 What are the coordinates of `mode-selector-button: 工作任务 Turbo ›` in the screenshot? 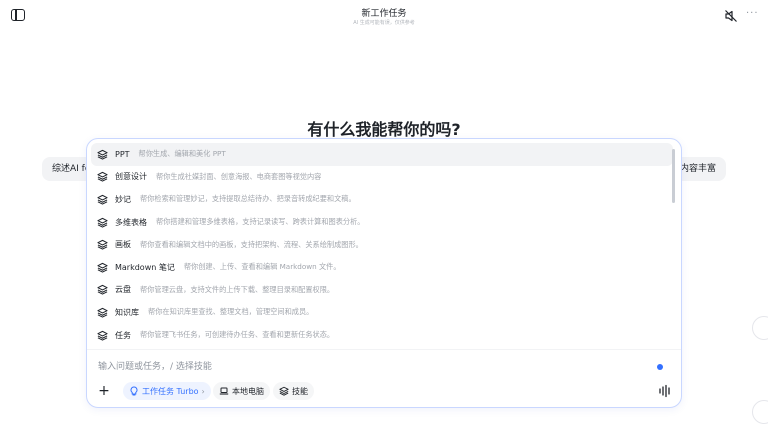 It's located at (167, 391).